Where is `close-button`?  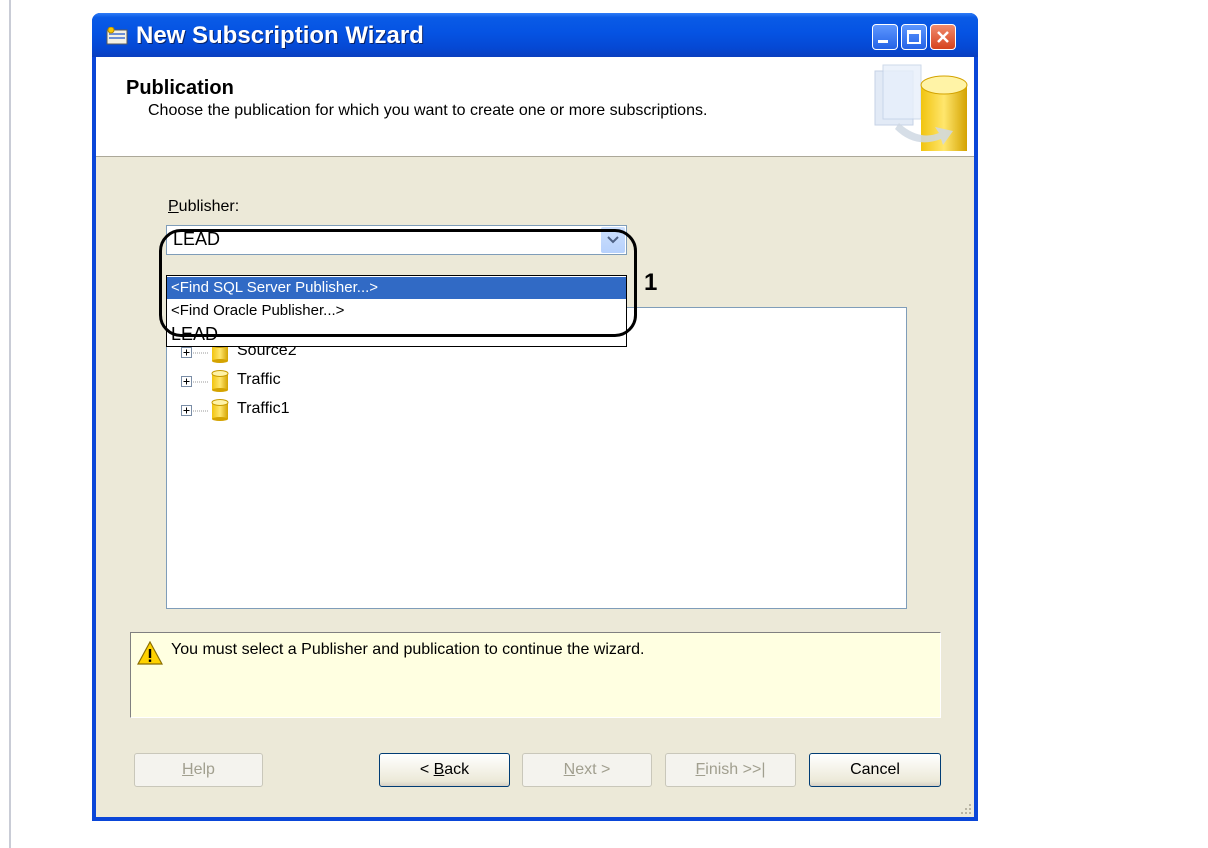
close-button is located at coordinates (943, 37).